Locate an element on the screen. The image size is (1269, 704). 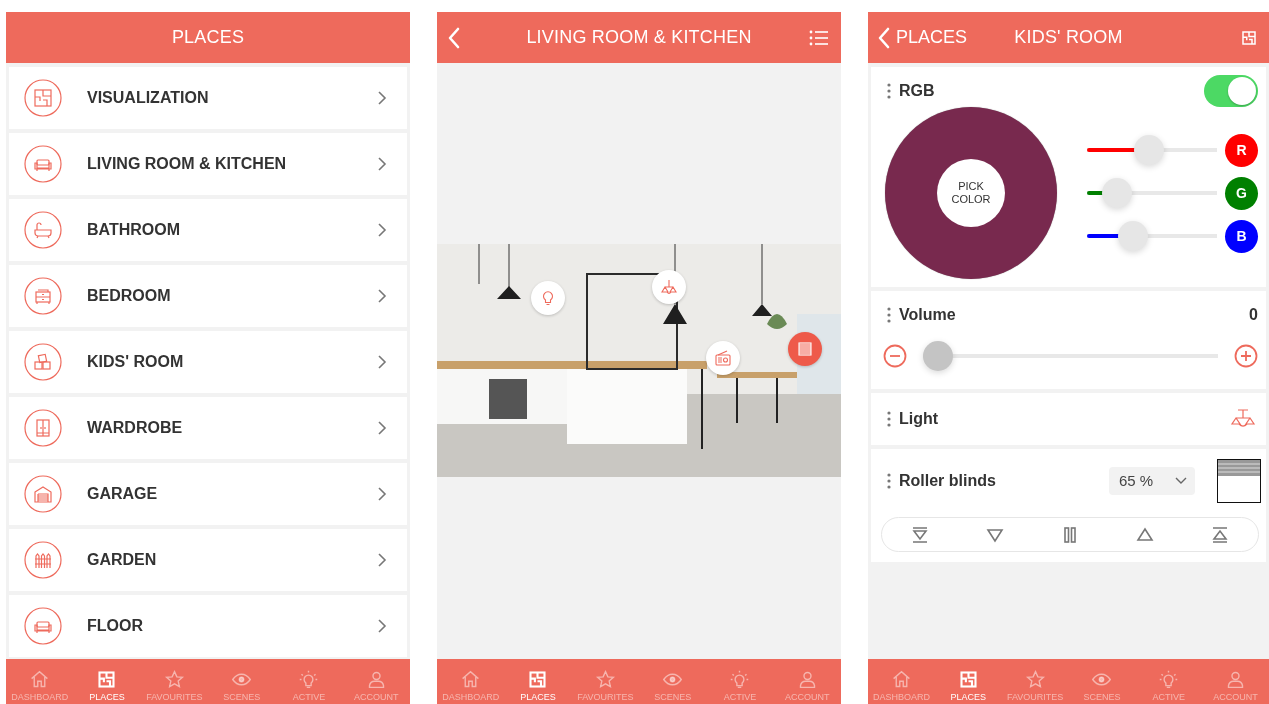
window-blinds-drawing is located at coordinates (1239, 481).